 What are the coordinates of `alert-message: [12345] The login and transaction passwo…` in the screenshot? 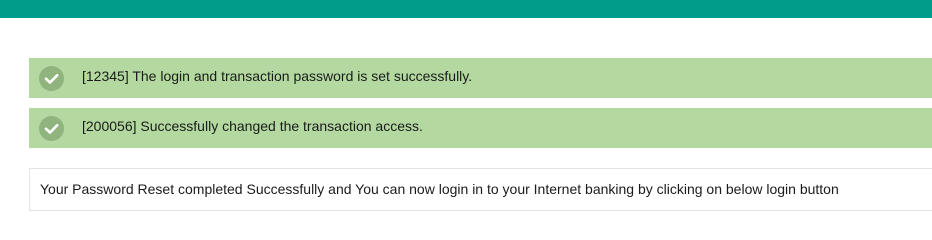 It's located at (277, 76).